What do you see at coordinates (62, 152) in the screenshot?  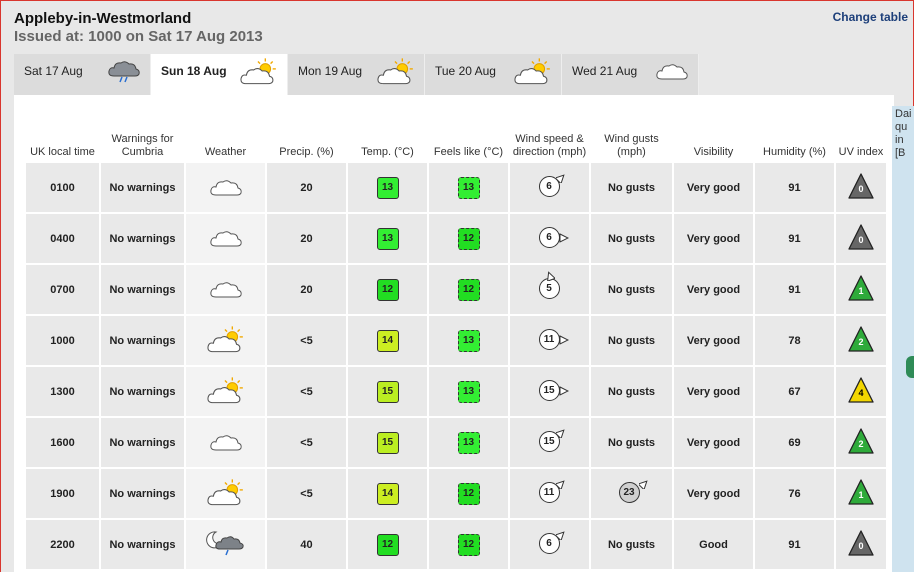 I see `header-time: UK local time` at bounding box center [62, 152].